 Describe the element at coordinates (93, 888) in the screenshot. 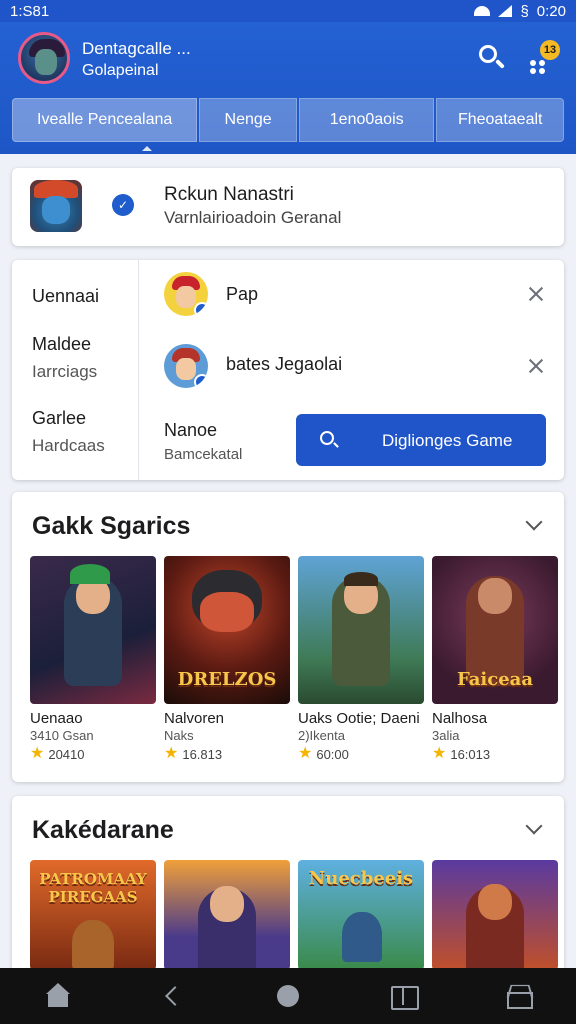

I see `game-cover-title: PATROMAAY PIREGAAS` at that location.